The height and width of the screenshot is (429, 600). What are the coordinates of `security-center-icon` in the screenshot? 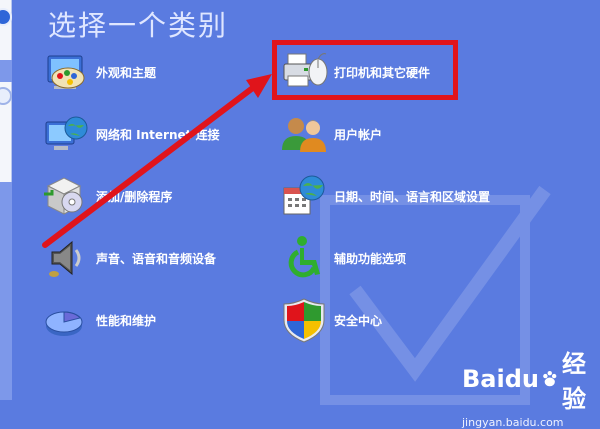 It's located at (304, 320).